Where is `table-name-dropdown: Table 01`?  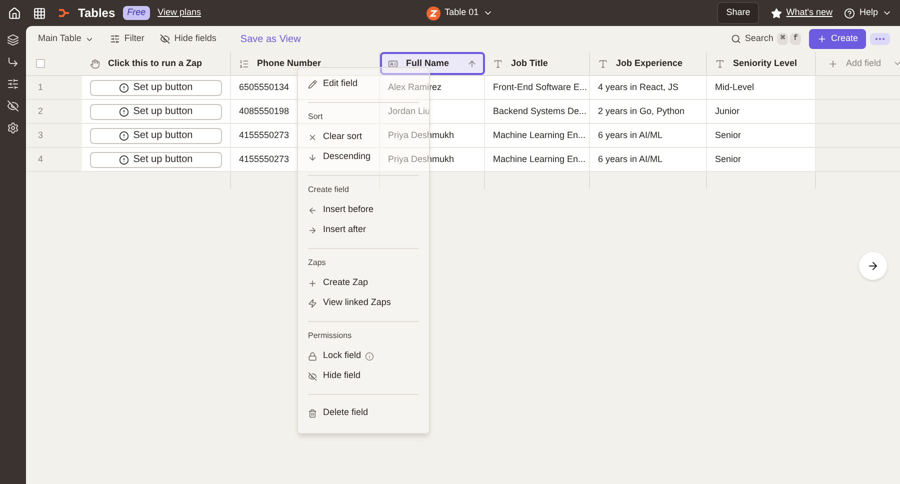 table-name-dropdown: Table 01 is located at coordinates (468, 13).